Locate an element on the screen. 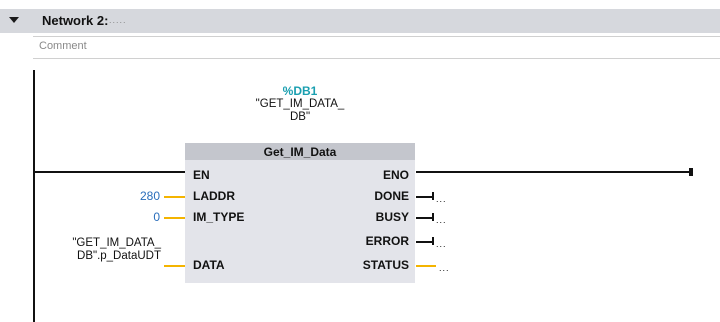 This screenshot has width=720, height=322. block-title: Get_IM_Data is located at coordinates (300, 152).